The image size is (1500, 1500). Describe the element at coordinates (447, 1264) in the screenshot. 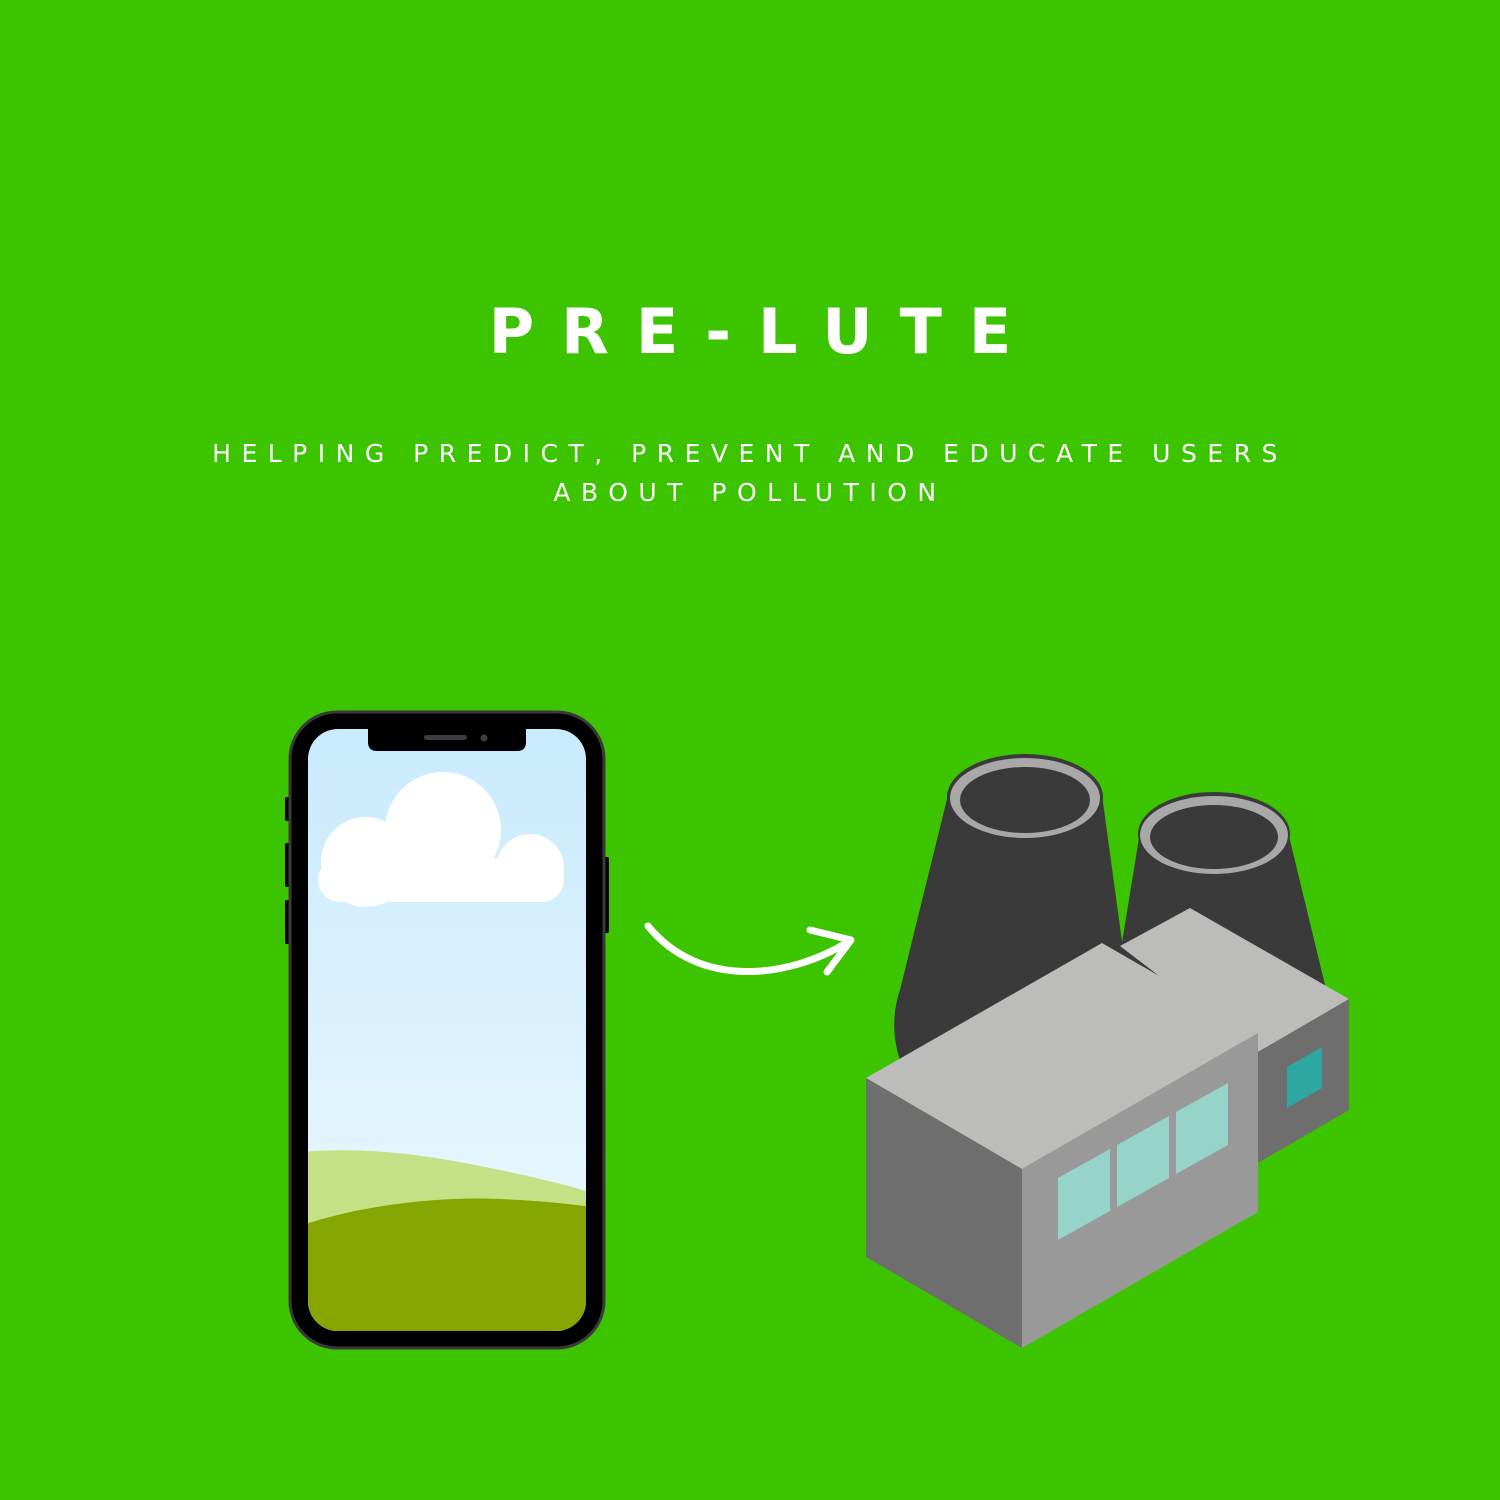

I see `hill-dark` at that location.